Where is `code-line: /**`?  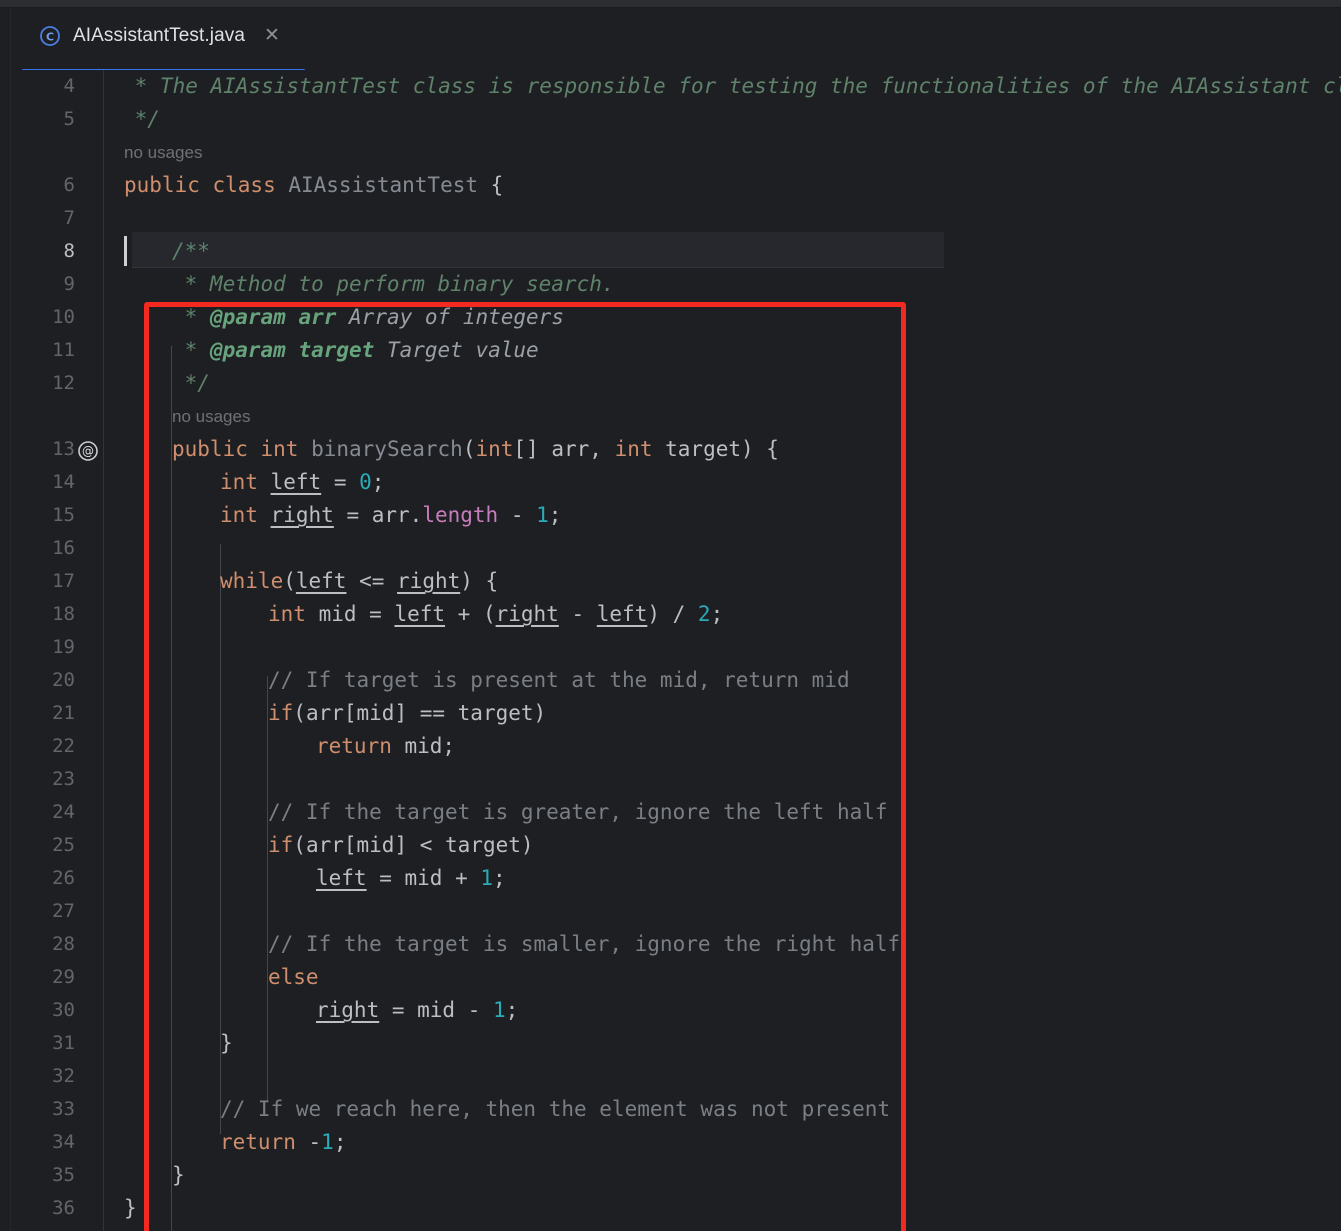 code-line: /** is located at coordinates (191, 251).